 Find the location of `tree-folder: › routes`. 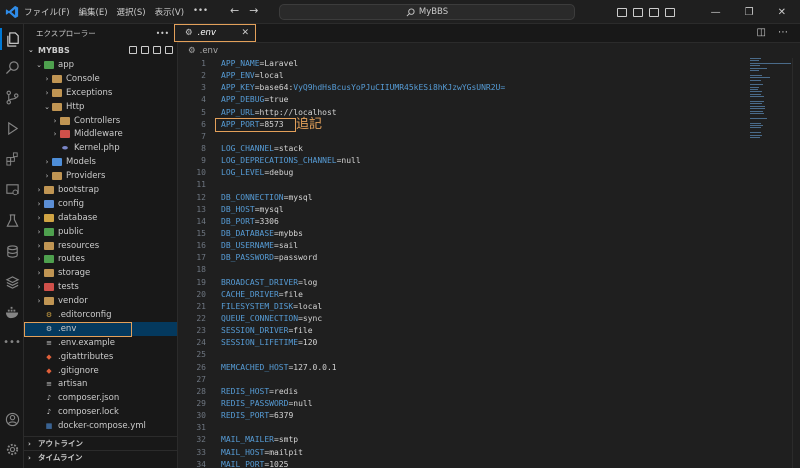

tree-folder: › routes is located at coordinates (100, 259).